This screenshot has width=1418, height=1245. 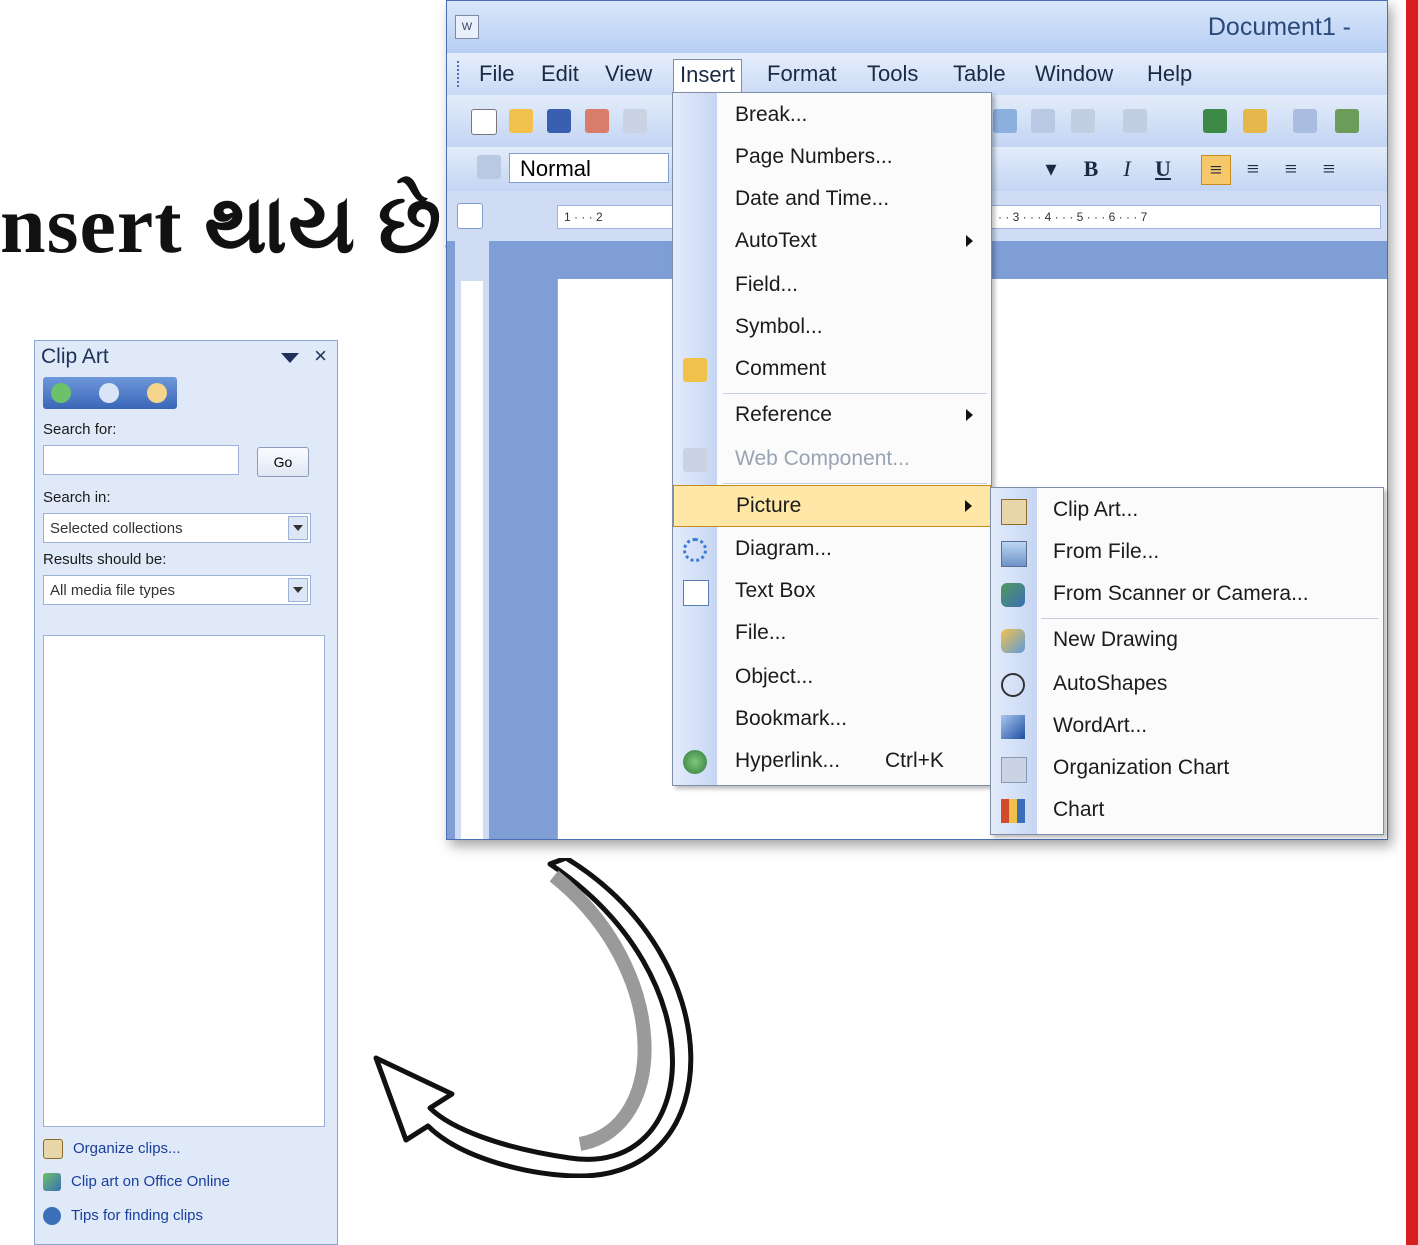 What do you see at coordinates (136, 1182) in the screenshot?
I see `clip-art-online-link: Clip art on Office Online` at bounding box center [136, 1182].